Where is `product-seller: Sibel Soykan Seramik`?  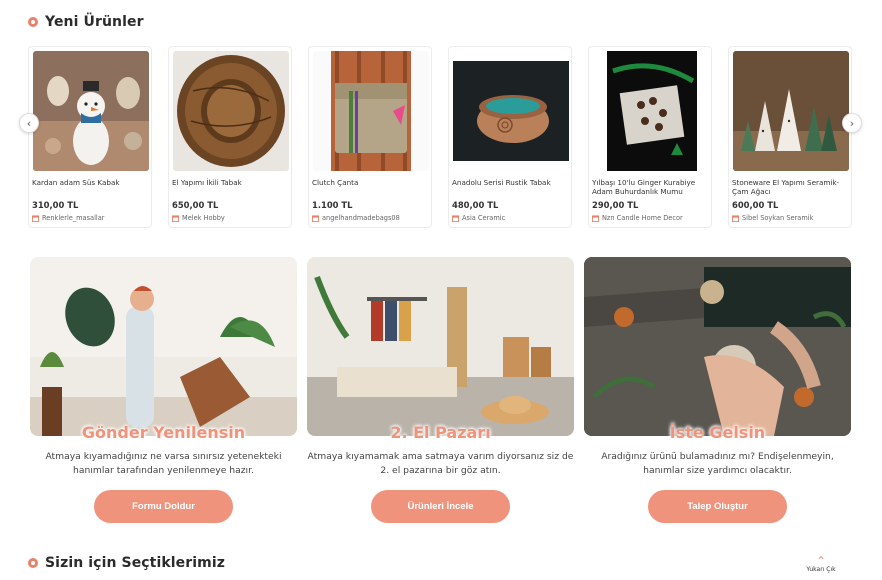 product-seller: Sibel Soykan Seramik is located at coordinates (772, 218).